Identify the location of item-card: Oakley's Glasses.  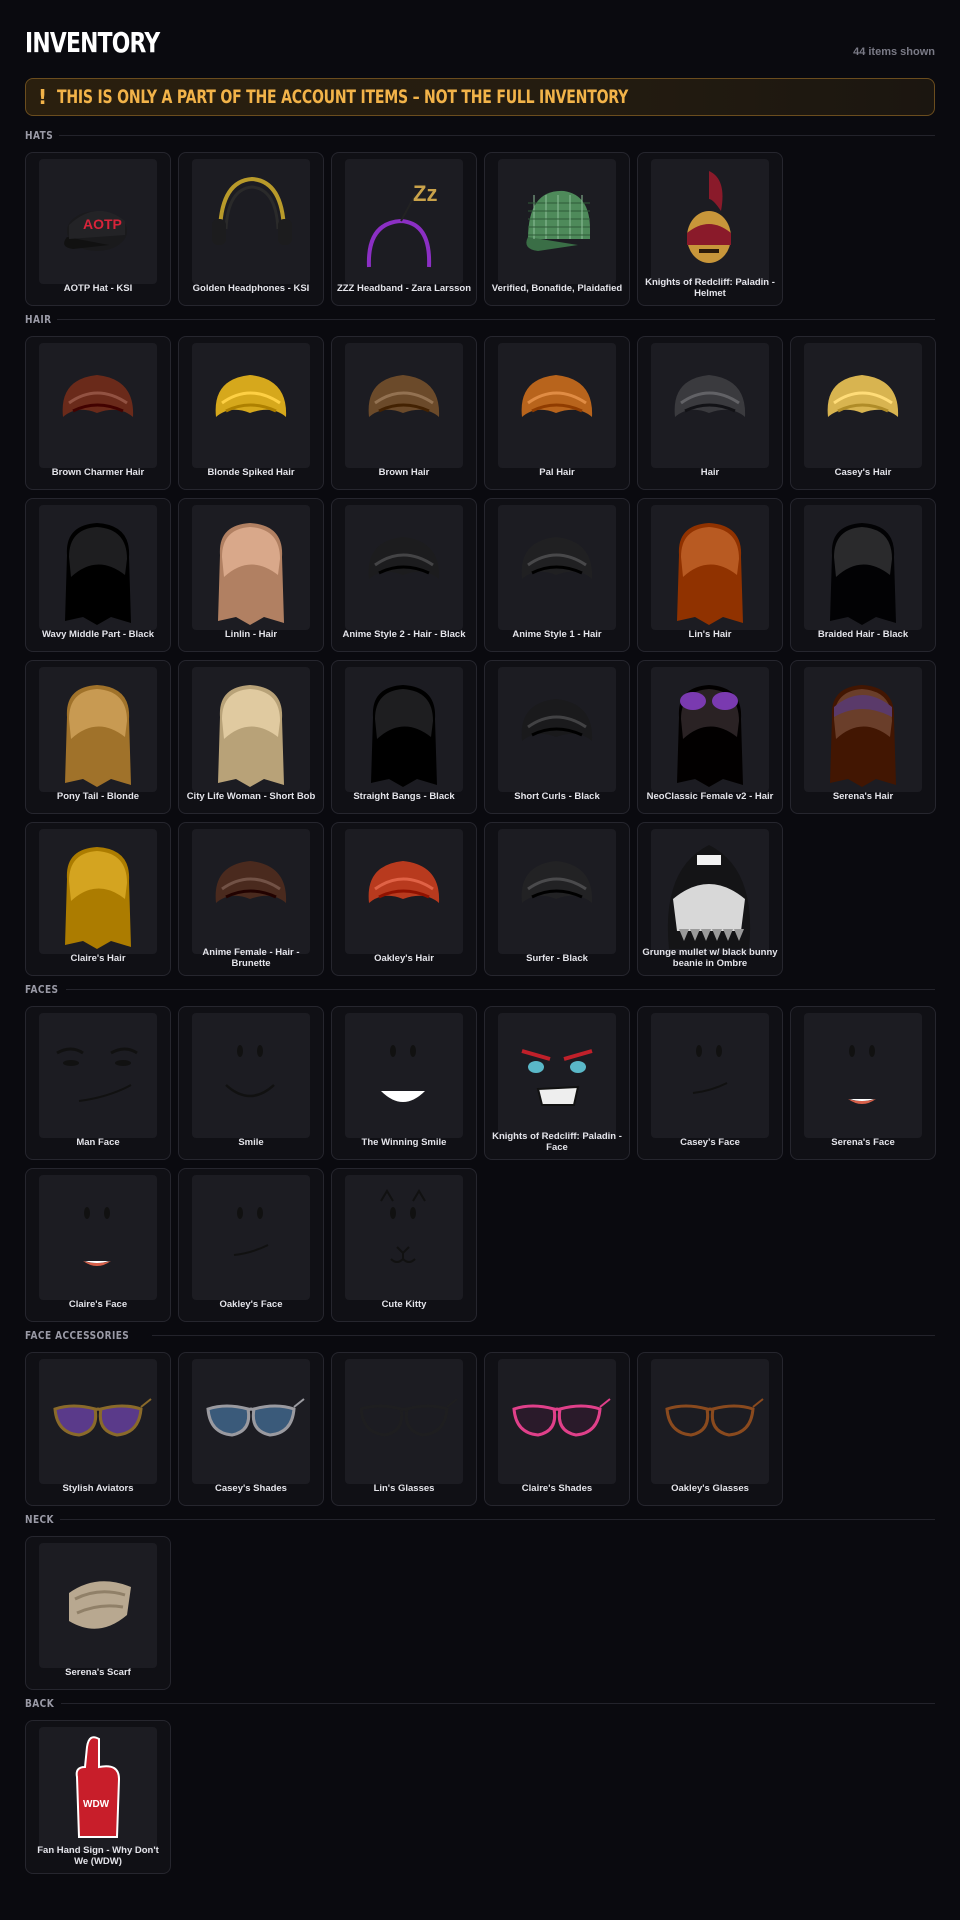
(710, 1429).